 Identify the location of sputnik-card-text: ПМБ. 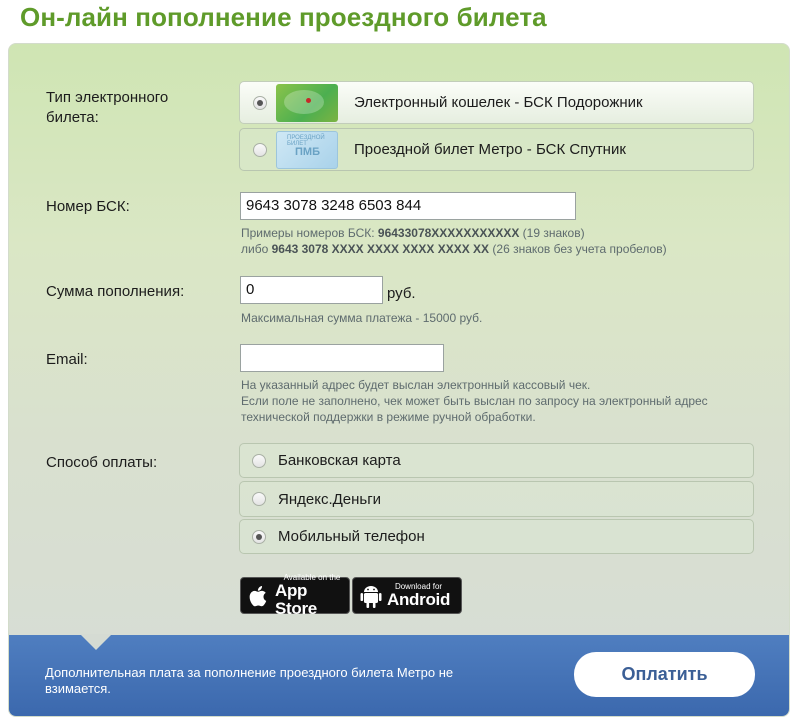
(307, 151).